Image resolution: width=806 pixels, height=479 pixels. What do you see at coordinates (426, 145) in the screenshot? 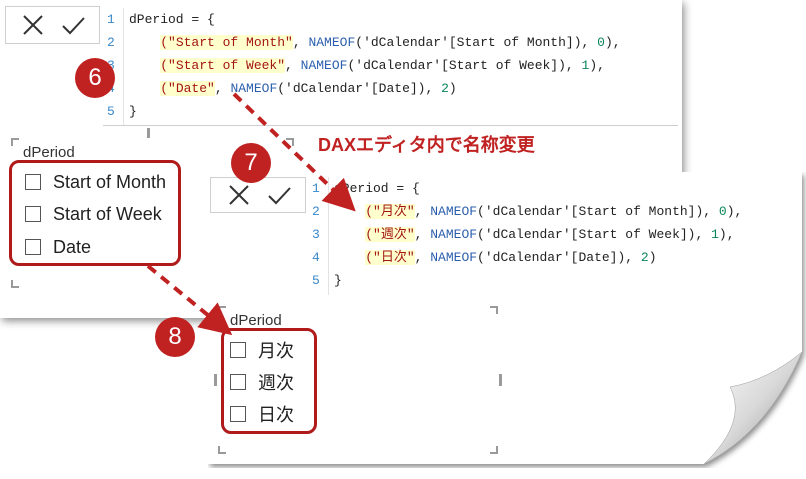
I see `annotation-label: DAXエディタ内で名称変更` at bounding box center [426, 145].